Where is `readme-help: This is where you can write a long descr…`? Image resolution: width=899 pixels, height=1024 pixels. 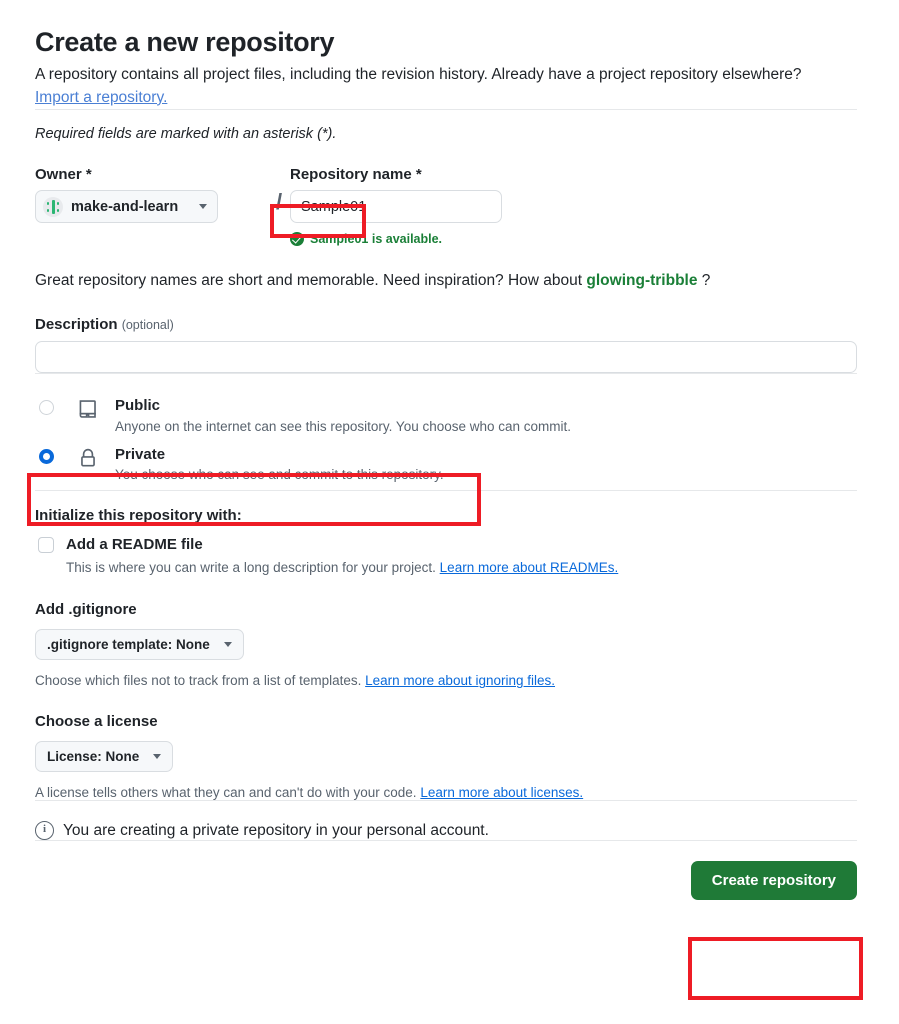
readme-help: This is where you can write a long descr… is located at coordinates (342, 568).